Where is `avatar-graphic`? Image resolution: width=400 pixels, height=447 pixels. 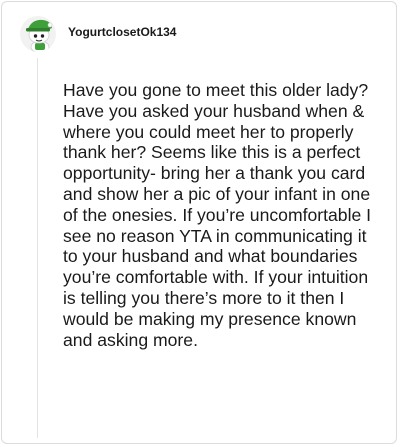 avatar-graphic is located at coordinates (39, 35).